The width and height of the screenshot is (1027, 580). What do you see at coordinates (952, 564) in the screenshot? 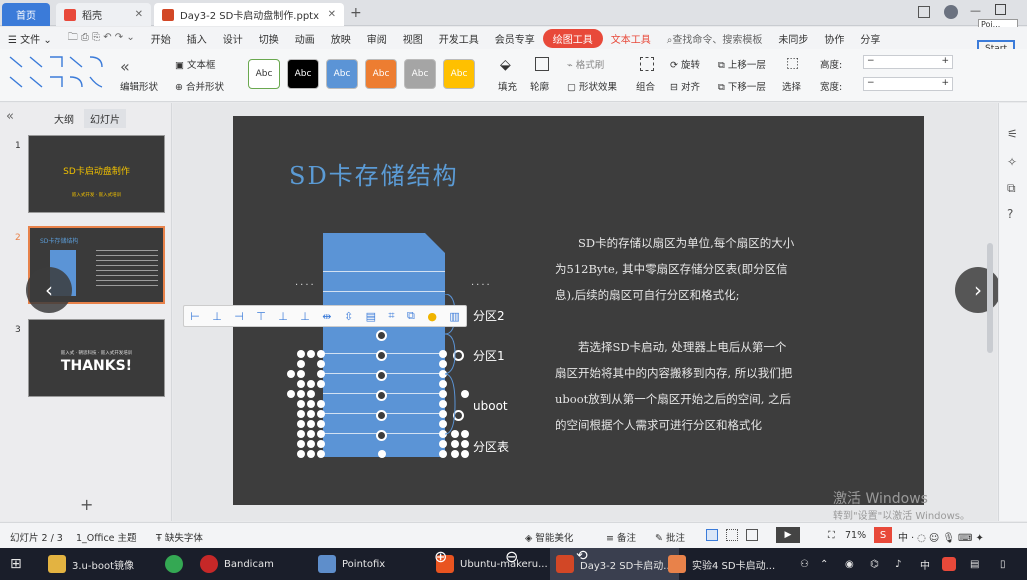
I see `tray-s-icon` at bounding box center [952, 564].